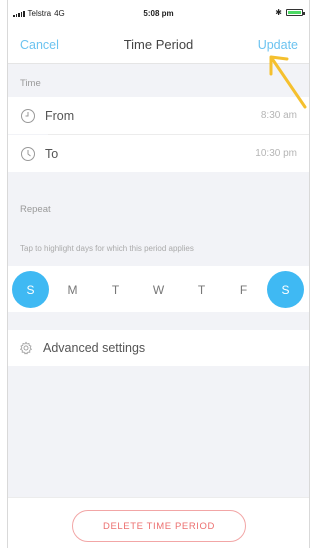 This screenshot has height=548, width=320. What do you see at coordinates (158, 44) in the screenshot?
I see `nav-bar: Cancel Time Period Update` at bounding box center [158, 44].